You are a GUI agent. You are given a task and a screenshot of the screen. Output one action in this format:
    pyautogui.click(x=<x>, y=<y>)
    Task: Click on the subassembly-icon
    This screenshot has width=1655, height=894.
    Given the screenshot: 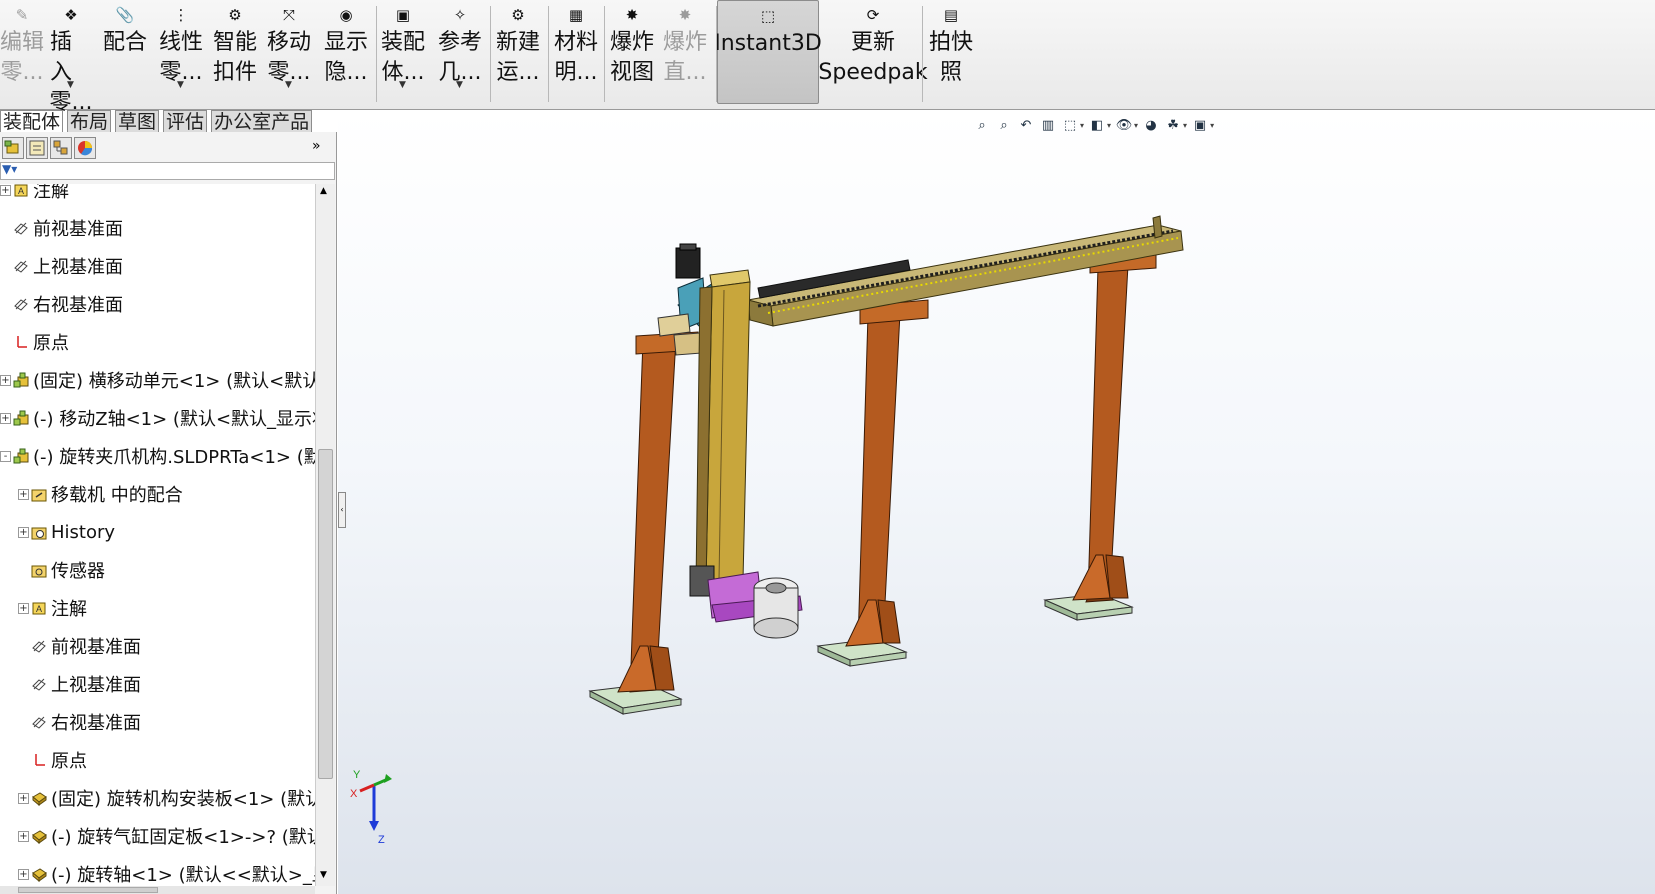 What is the action you would take?
    pyautogui.click(x=21, y=418)
    